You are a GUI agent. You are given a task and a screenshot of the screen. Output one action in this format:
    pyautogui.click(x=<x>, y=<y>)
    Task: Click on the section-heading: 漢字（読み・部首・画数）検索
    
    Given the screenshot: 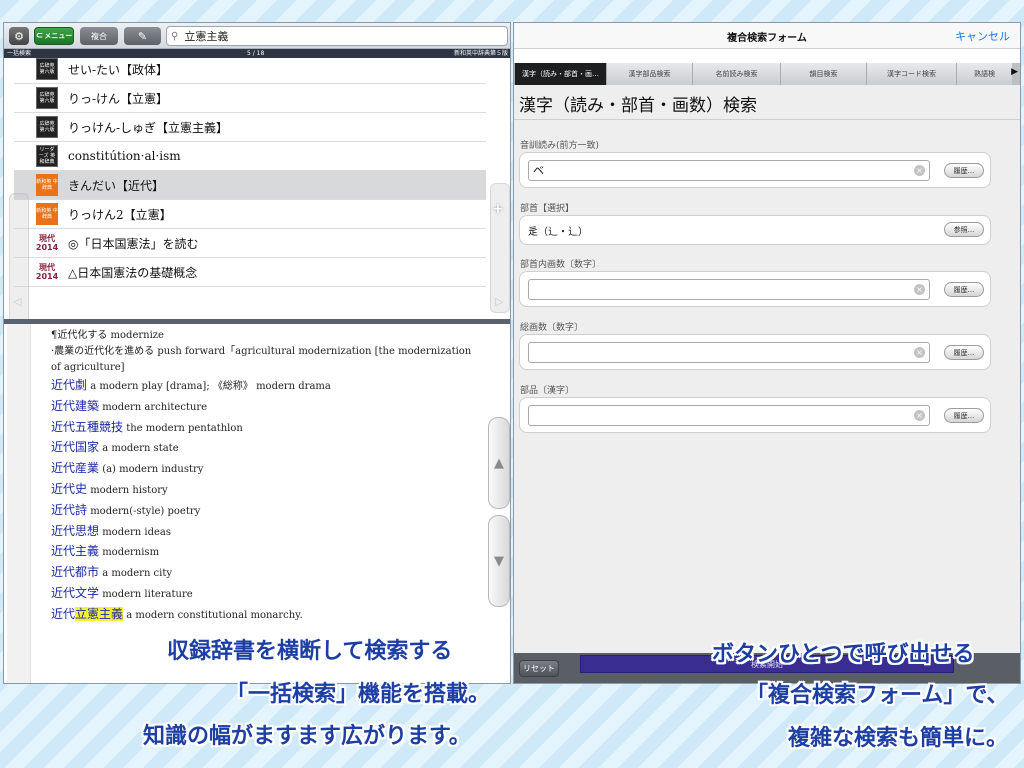 What is the action you would take?
    pyautogui.click(x=638, y=106)
    